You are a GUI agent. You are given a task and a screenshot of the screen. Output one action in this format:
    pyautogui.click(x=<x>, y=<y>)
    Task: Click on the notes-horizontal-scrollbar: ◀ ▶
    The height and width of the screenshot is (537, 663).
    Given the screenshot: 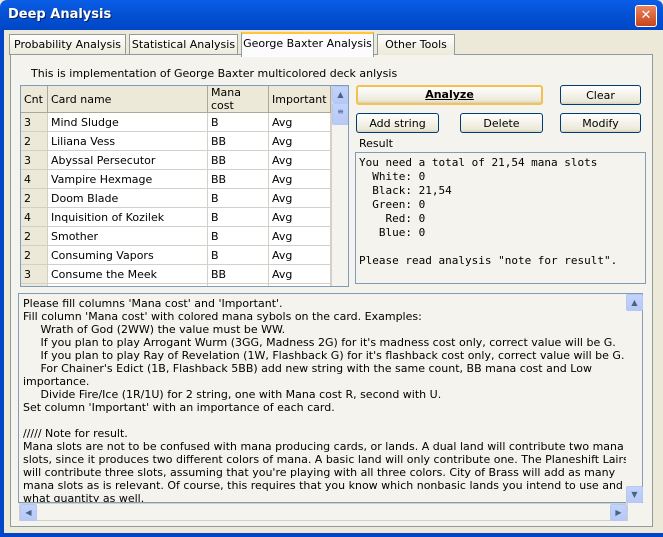 What is the action you would take?
    pyautogui.click(x=323, y=512)
    